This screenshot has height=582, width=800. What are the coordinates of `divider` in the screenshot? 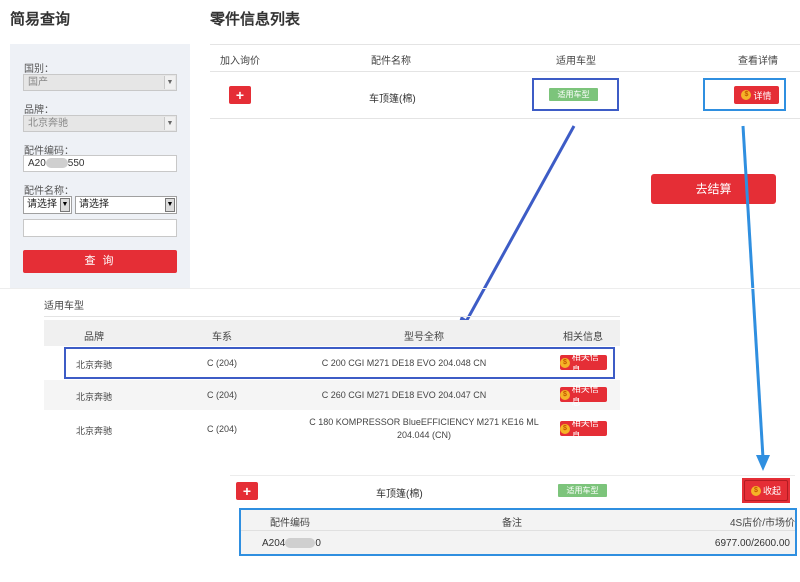 It's located at (332, 316).